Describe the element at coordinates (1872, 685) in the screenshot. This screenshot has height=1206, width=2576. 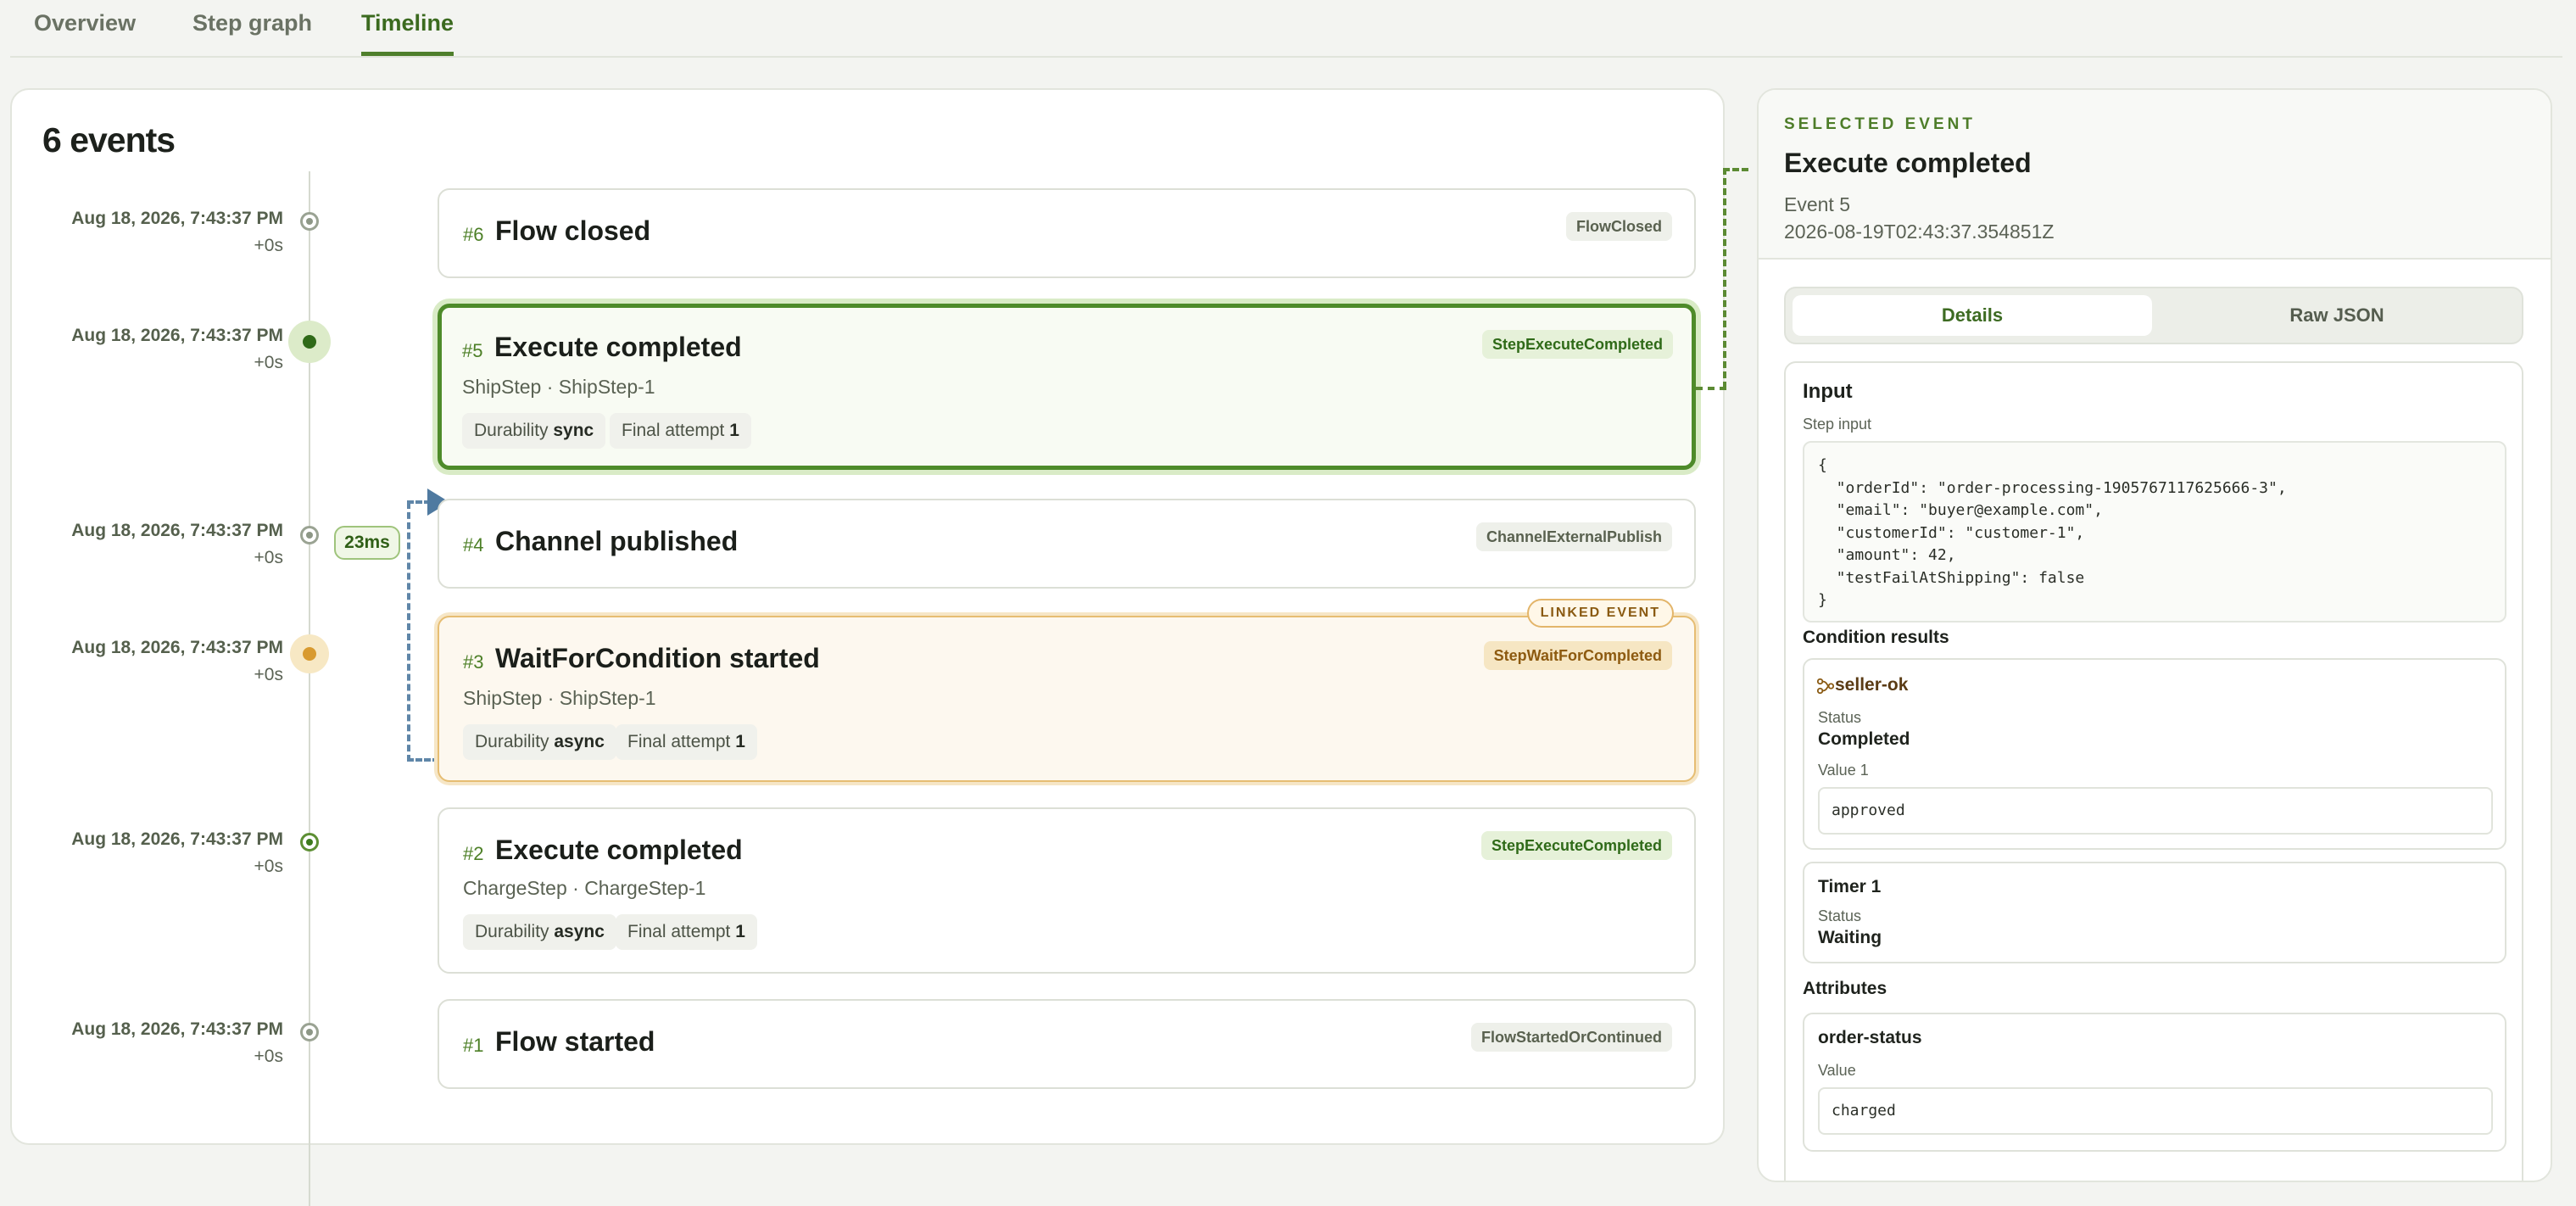
I see `condition-name: seller-ok` at that location.